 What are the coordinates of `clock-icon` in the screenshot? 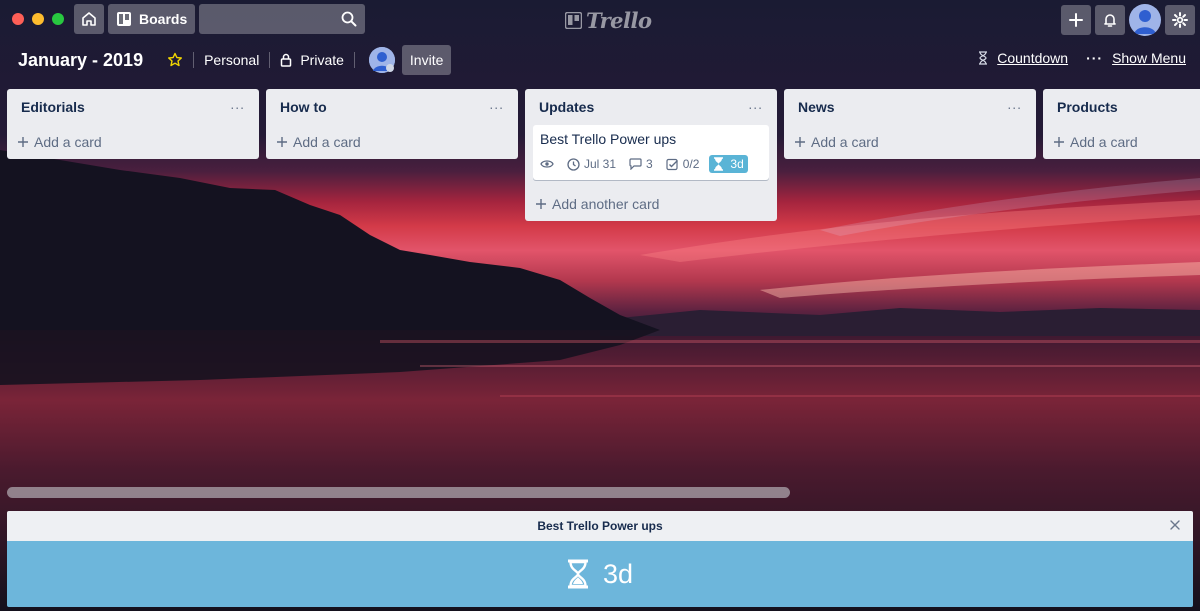 It's located at (573, 164).